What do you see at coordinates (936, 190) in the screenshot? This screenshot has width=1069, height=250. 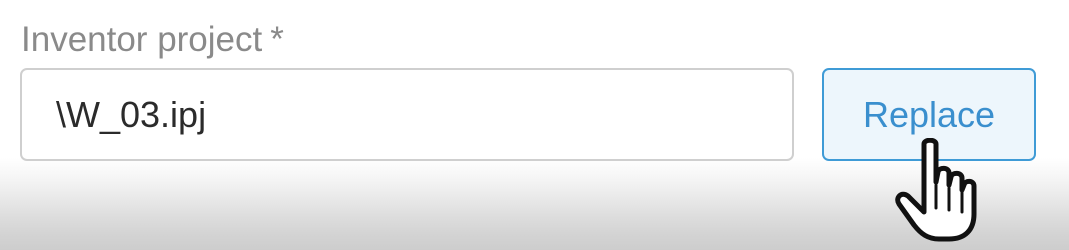 I see `hand-pointer-icon` at bounding box center [936, 190].